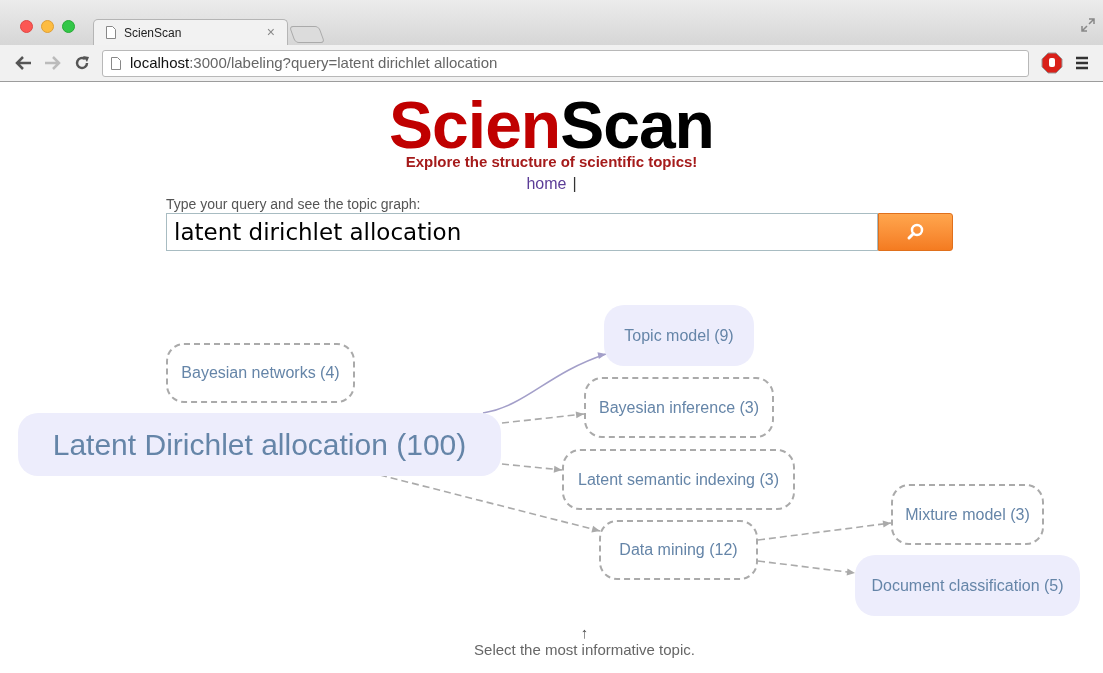  Describe the element at coordinates (190, 32) in the screenshot. I see `browser-tab: ScienScan ×` at that location.